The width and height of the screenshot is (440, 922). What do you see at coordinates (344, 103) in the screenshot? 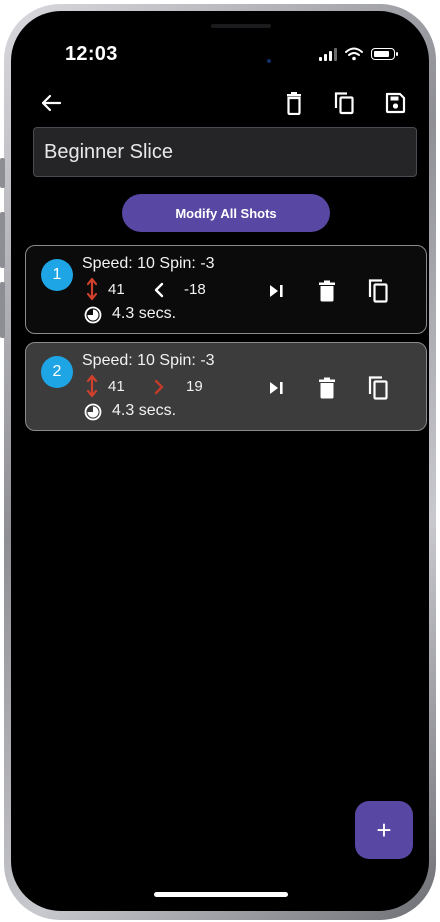
I see `copy-icon` at bounding box center [344, 103].